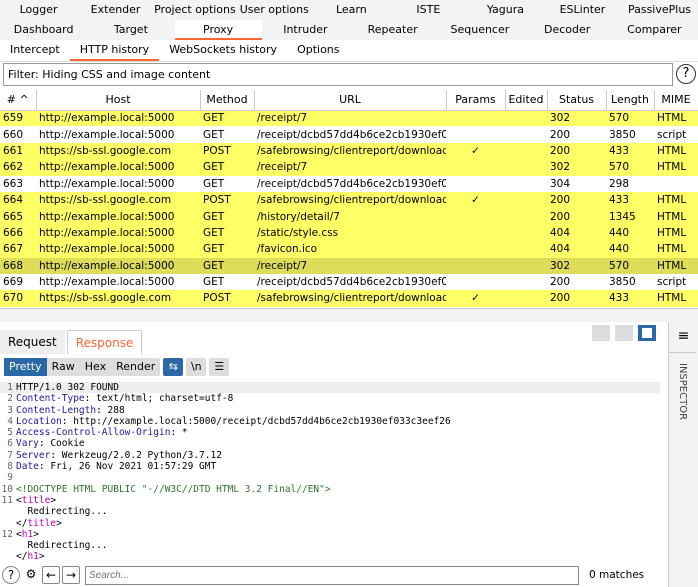 The image size is (698, 587). I want to click on menu-icon: ☰, so click(219, 367).